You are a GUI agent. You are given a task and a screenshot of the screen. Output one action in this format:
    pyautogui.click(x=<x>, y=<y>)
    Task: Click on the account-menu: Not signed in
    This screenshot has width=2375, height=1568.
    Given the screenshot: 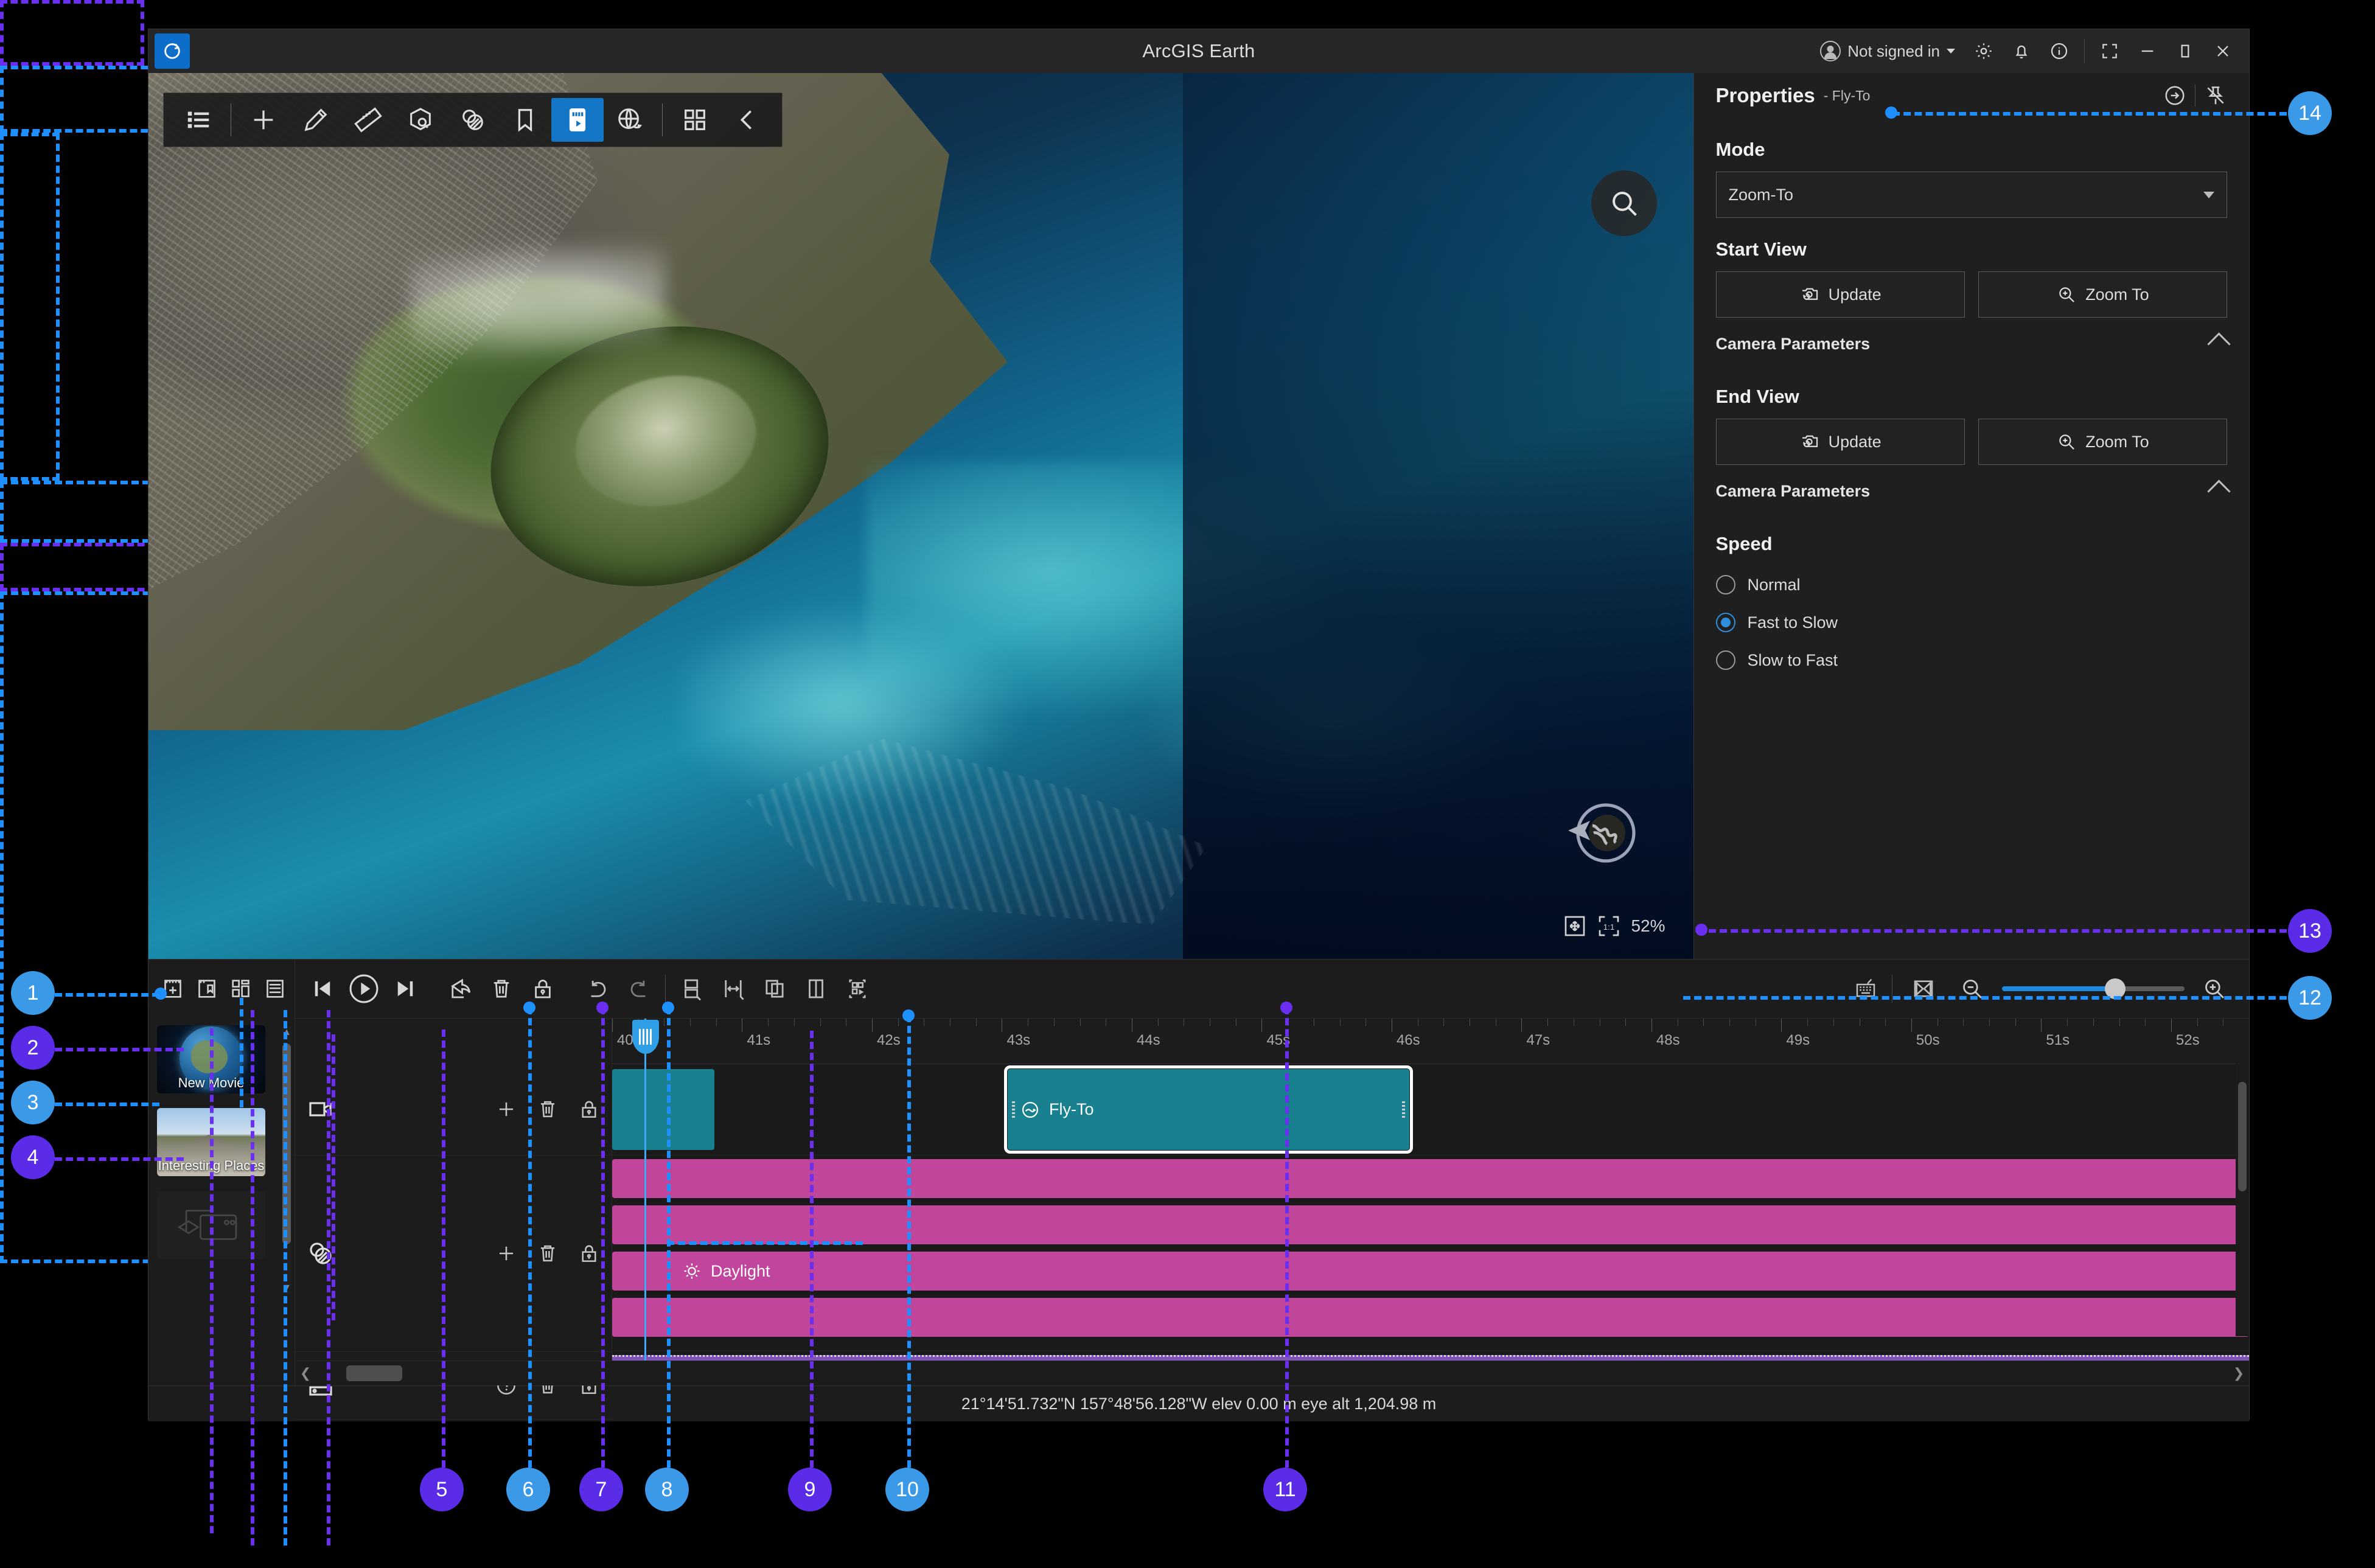 What is the action you would take?
    pyautogui.click(x=1887, y=51)
    